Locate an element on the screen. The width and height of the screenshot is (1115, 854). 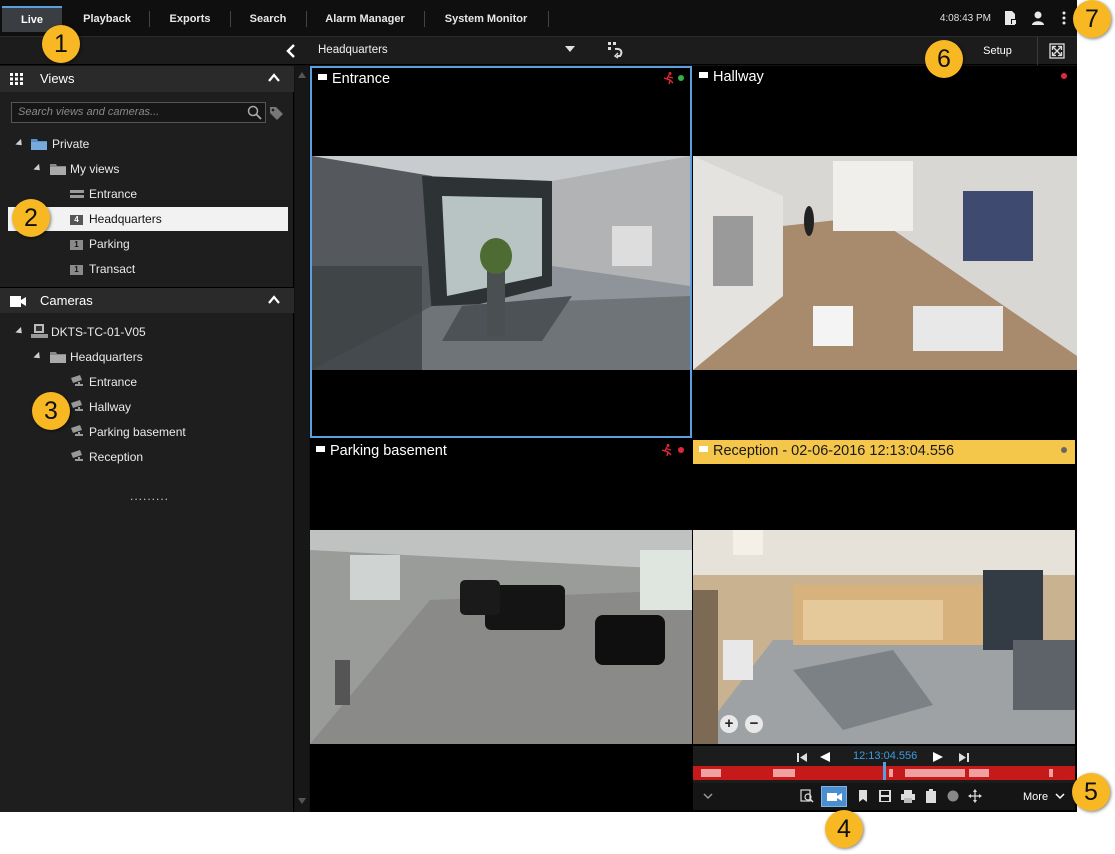
next-sequence-icon is located at coordinates (963, 757).